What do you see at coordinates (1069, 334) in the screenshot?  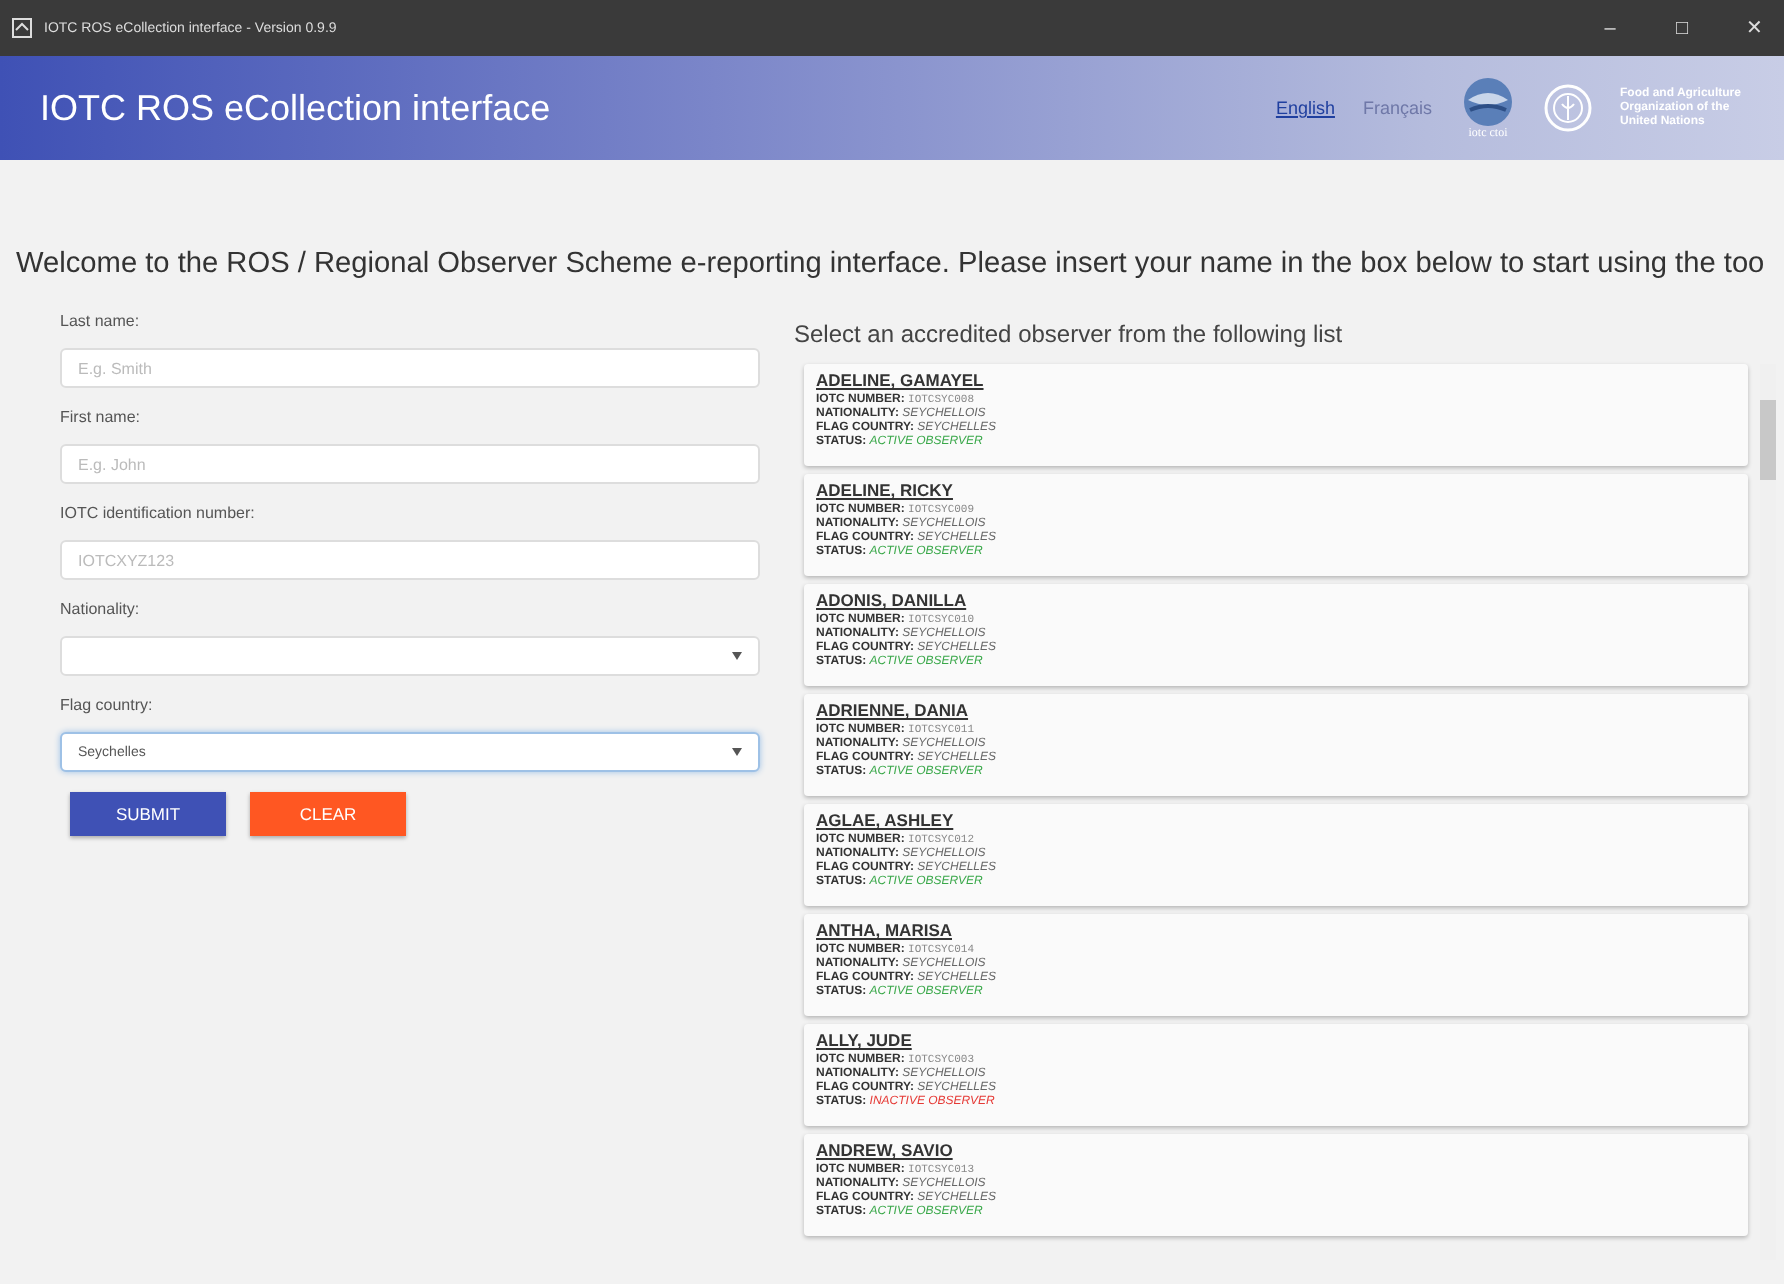 I see `list-heading: Select an accredited observer from the following list` at bounding box center [1069, 334].